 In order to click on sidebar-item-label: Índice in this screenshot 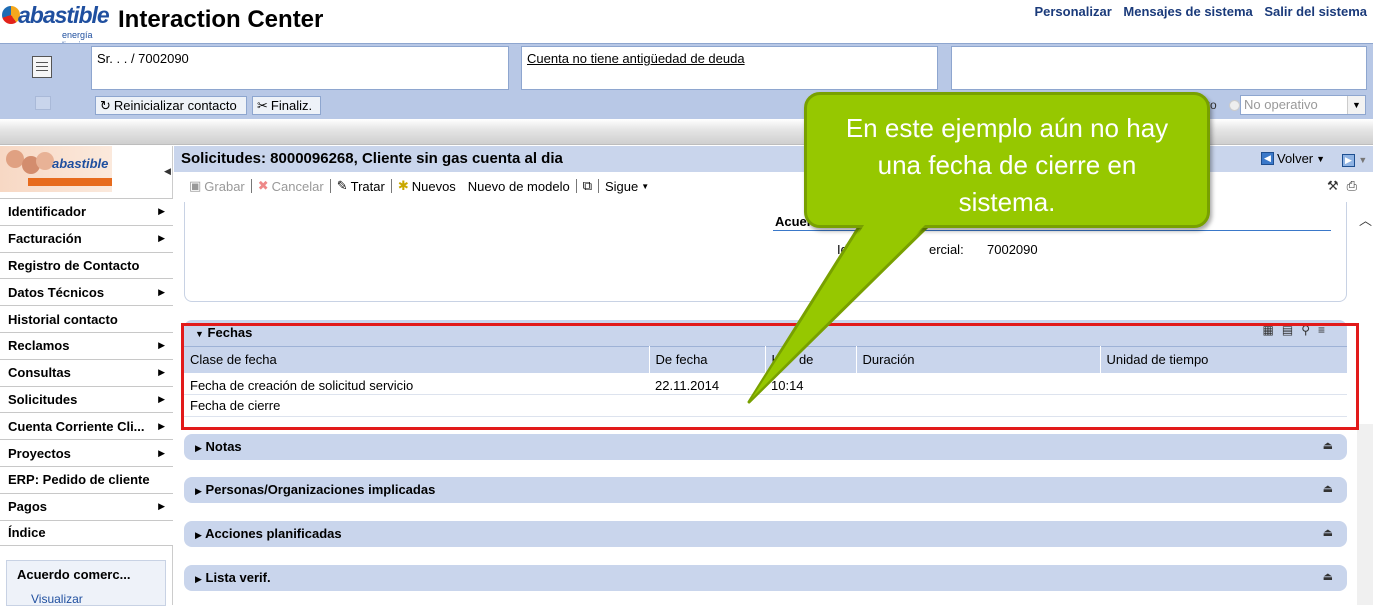, I will do `click(27, 533)`.